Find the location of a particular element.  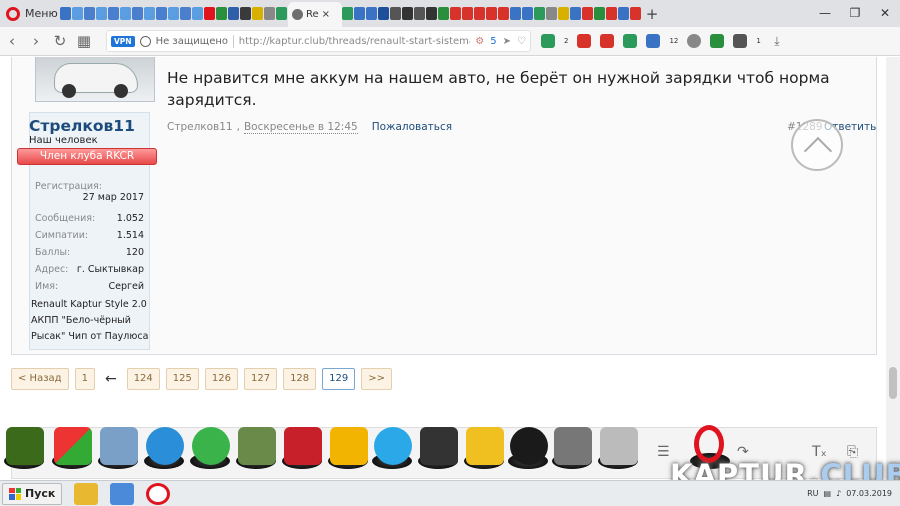

media-player-taskbar-icon is located at coordinates (122, 493).